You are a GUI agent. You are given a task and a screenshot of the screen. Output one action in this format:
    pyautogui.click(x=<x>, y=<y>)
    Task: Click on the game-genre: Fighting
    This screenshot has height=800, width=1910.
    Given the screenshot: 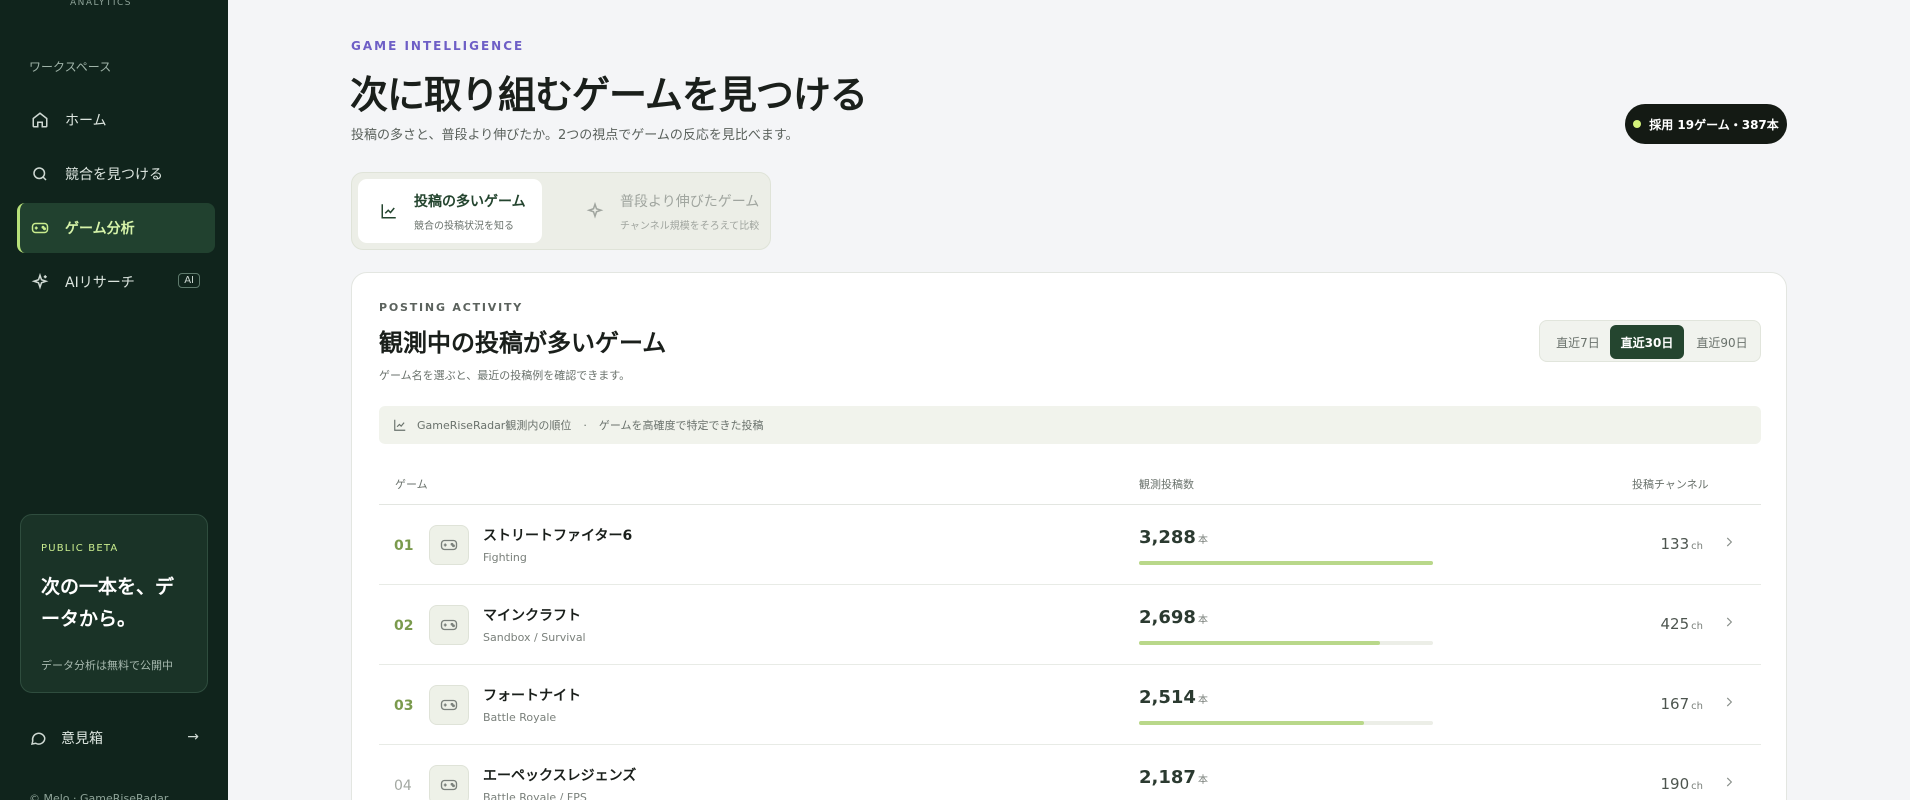 What is the action you would take?
    pyautogui.click(x=505, y=557)
    